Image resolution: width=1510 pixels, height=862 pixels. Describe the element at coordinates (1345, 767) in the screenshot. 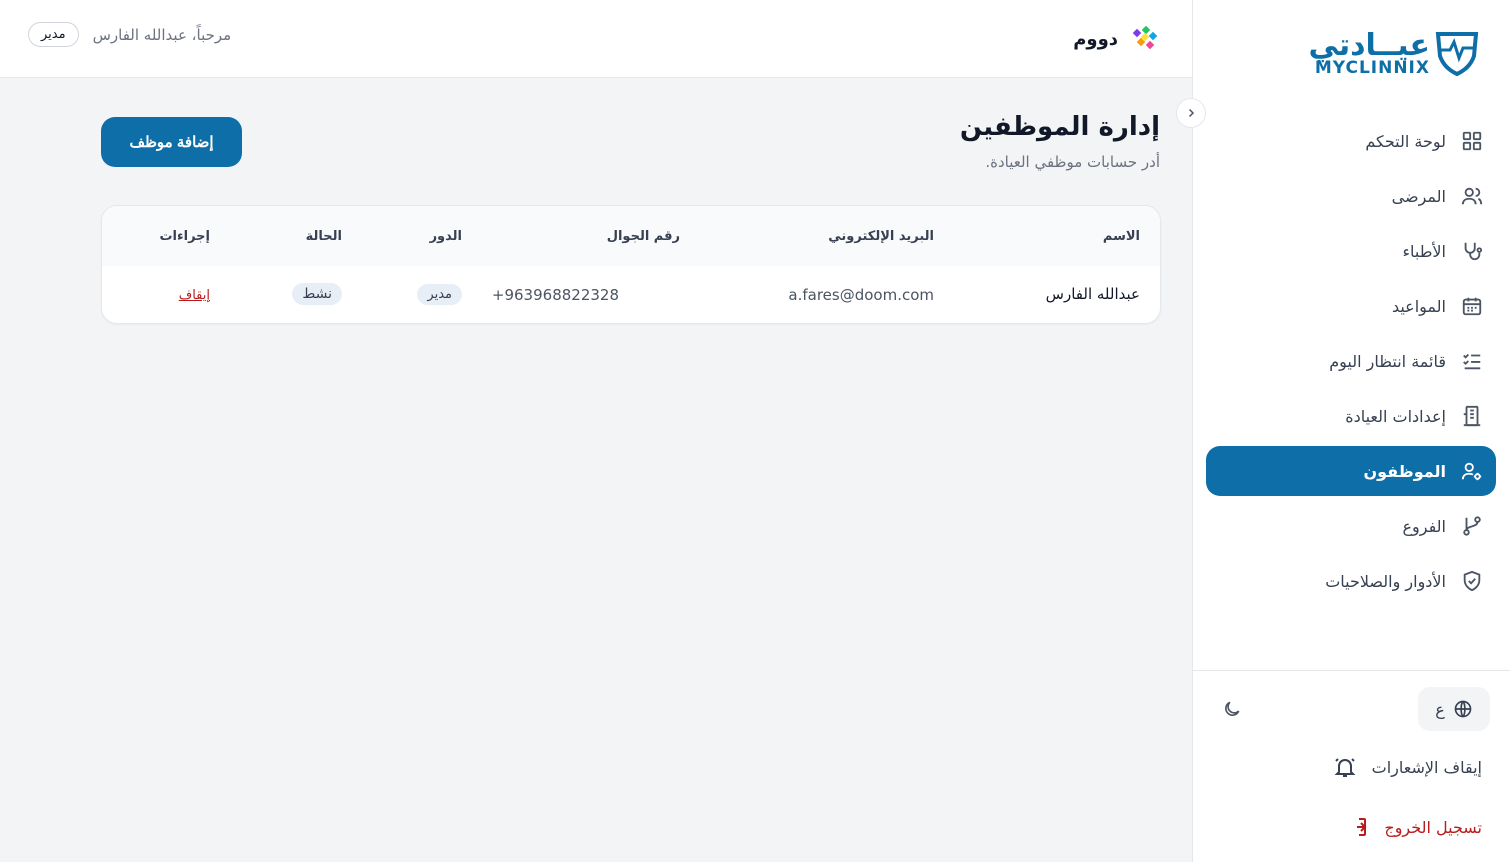

I see `bell-icon` at that location.